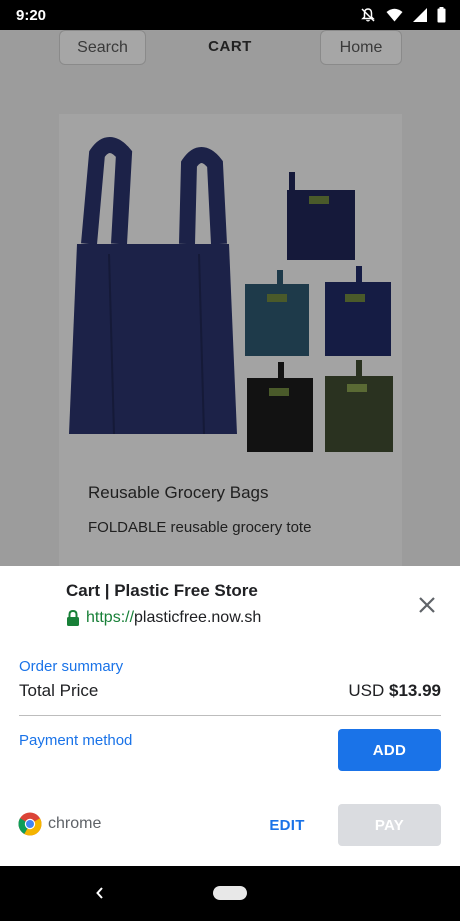 The image size is (460, 921). Describe the element at coordinates (162, 590) in the screenshot. I see `sheet-title: Cart | Plastic Free Store` at that location.